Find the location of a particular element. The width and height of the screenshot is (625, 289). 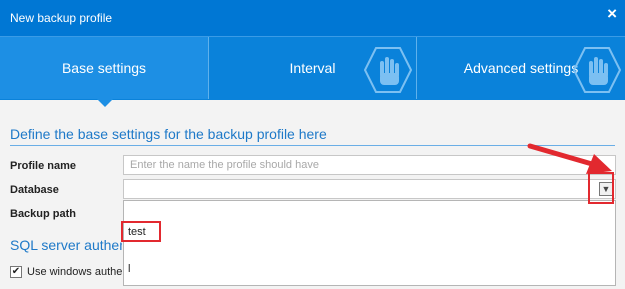

highlight-box-test-item is located at coordinates (141, 231).